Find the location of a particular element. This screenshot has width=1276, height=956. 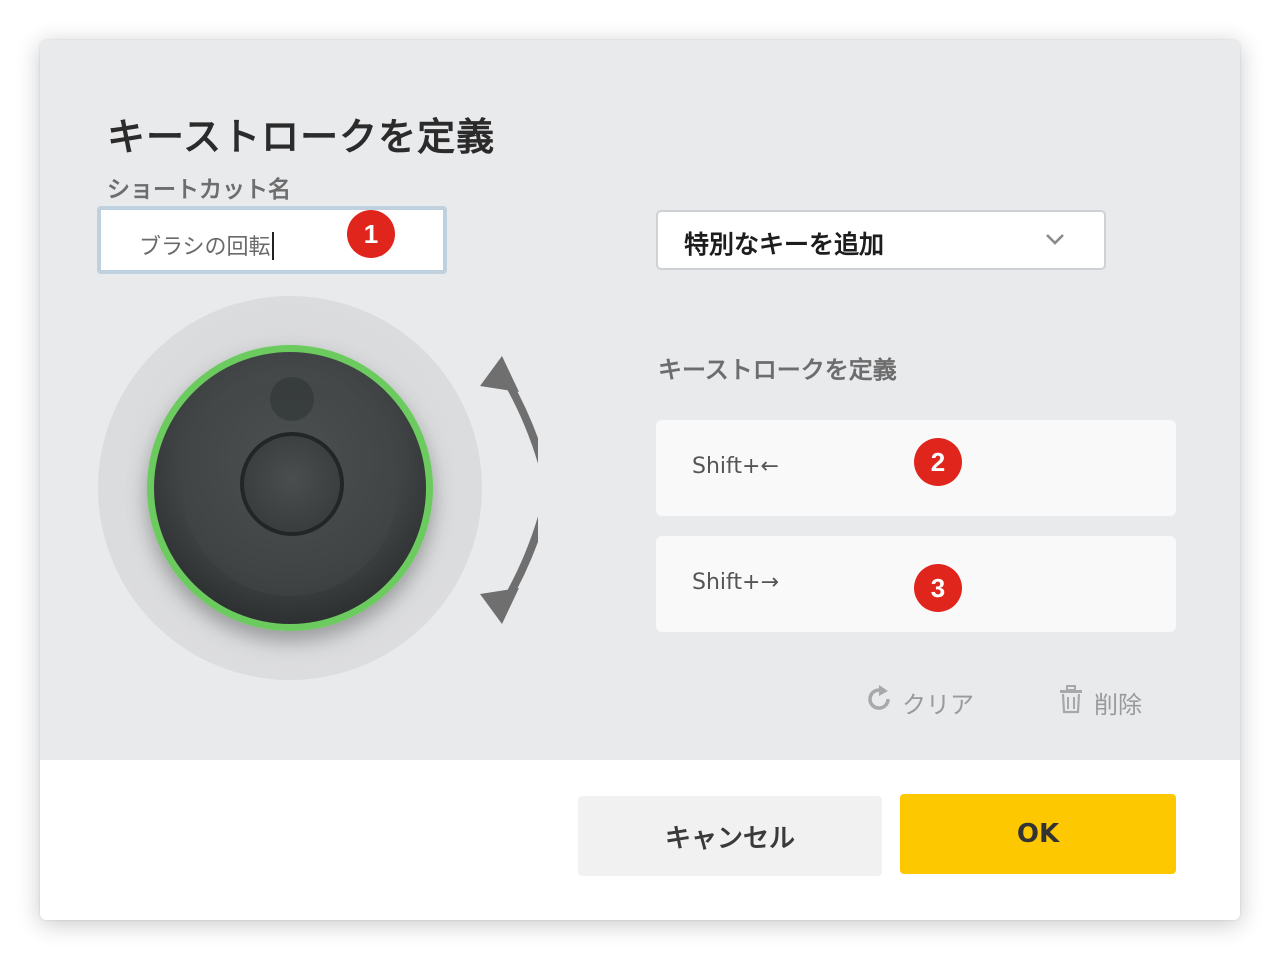

clear-button: クリア is located at coordinates (919, 702).